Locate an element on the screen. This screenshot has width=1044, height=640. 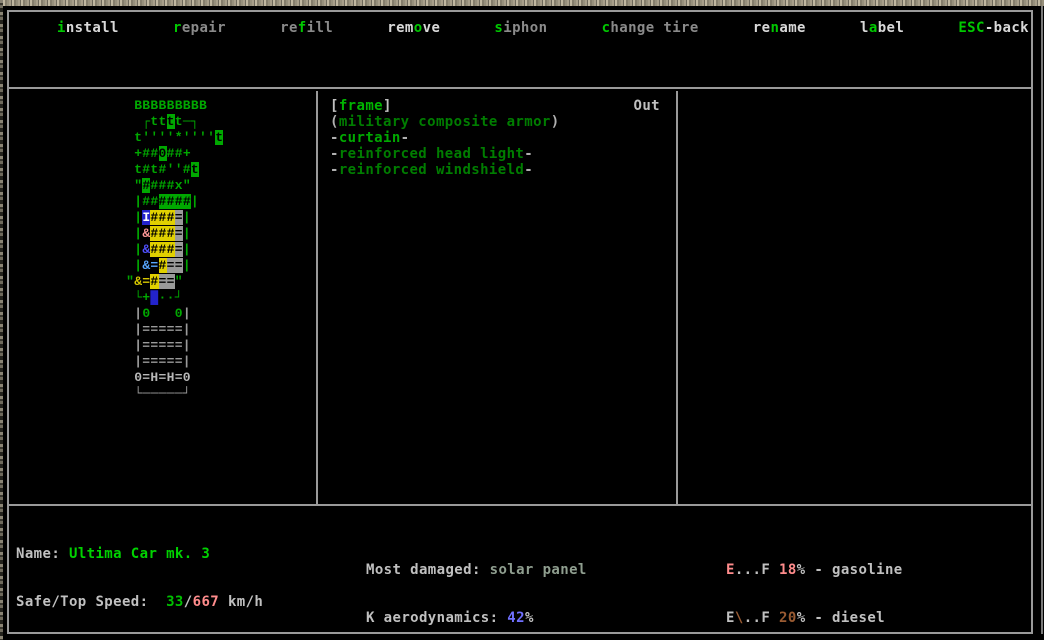
vehicle-art-row: ┌tttt─┐ is located at coordinates (159, 121).